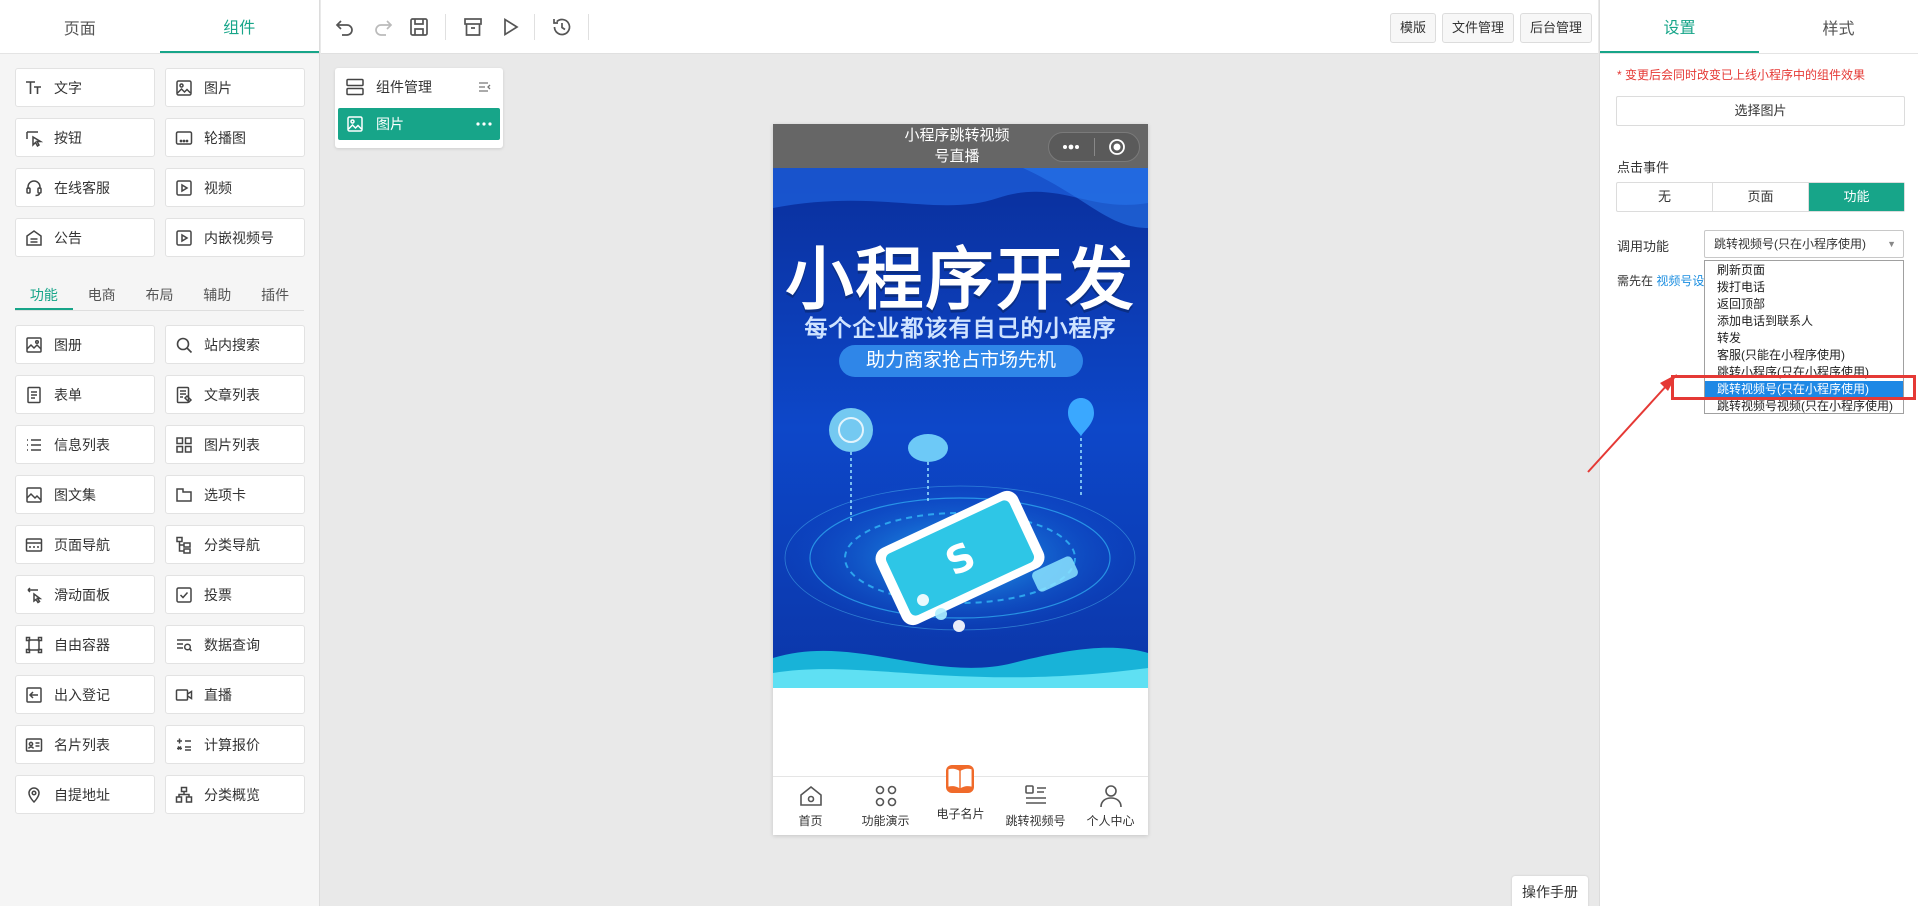 The image size is (1918, 906). I want to click on component-swipe-panel: 滑动面板, so click(85, 594).